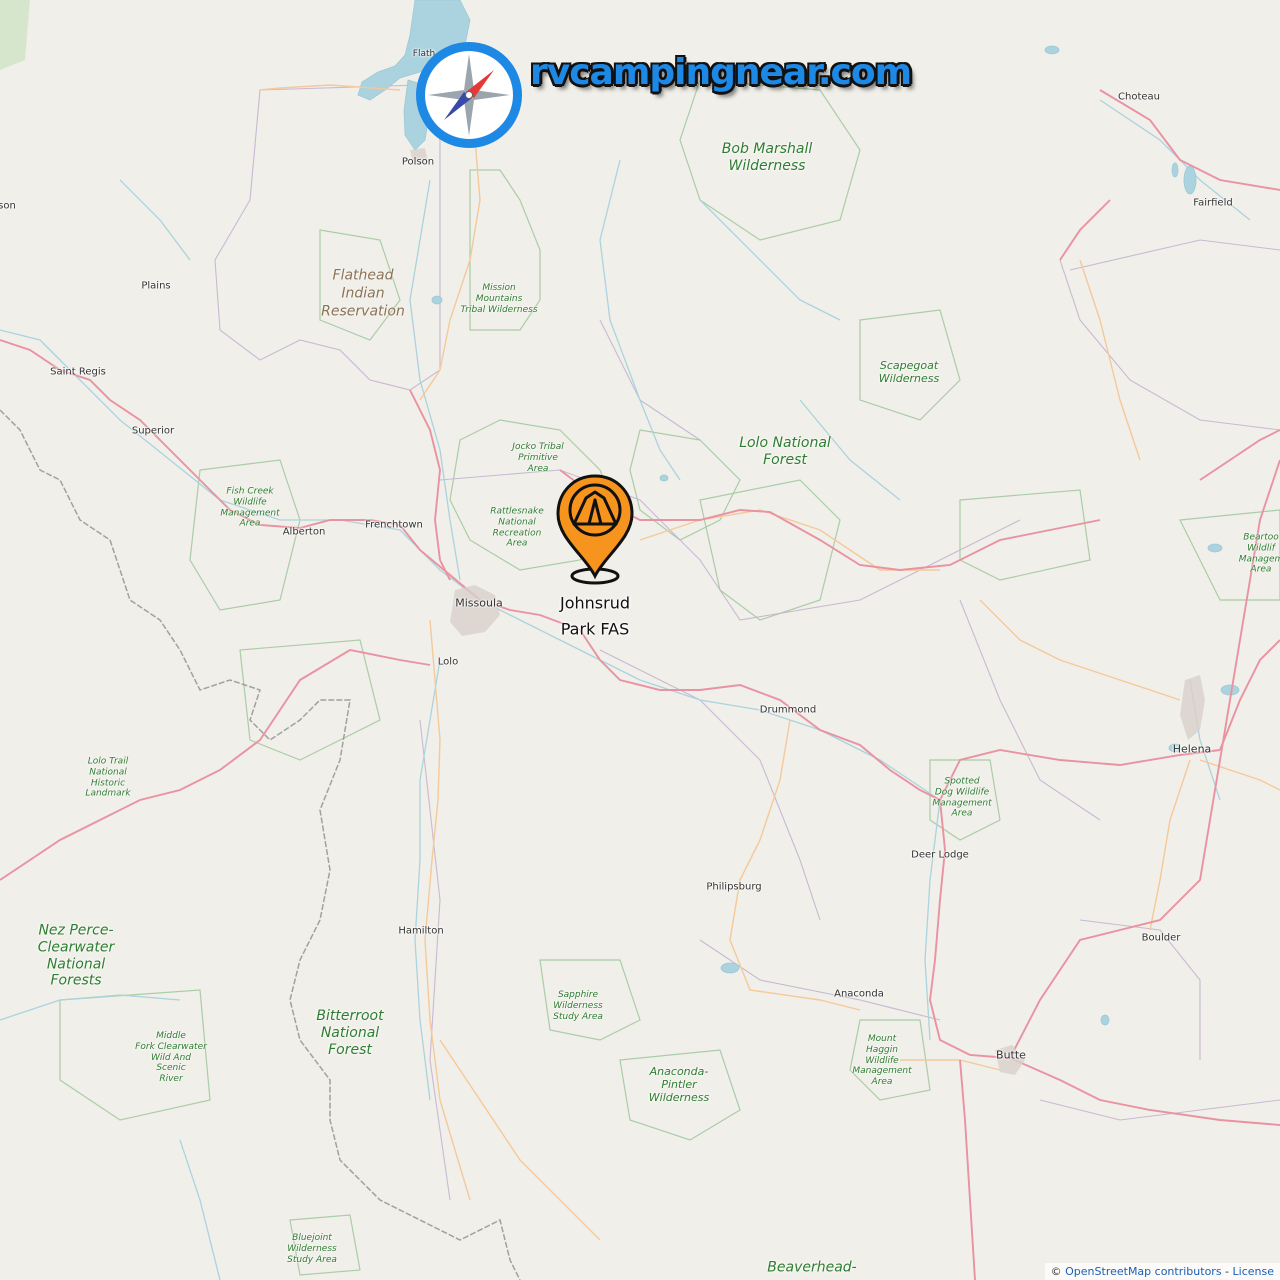 The width and height of the screenshot is (1280, 1280). What do you see at coordinates (721, 72) in the screenshot?
I see `site-logo-text: rvcampingnear.com` at bounding box center [721, 72].